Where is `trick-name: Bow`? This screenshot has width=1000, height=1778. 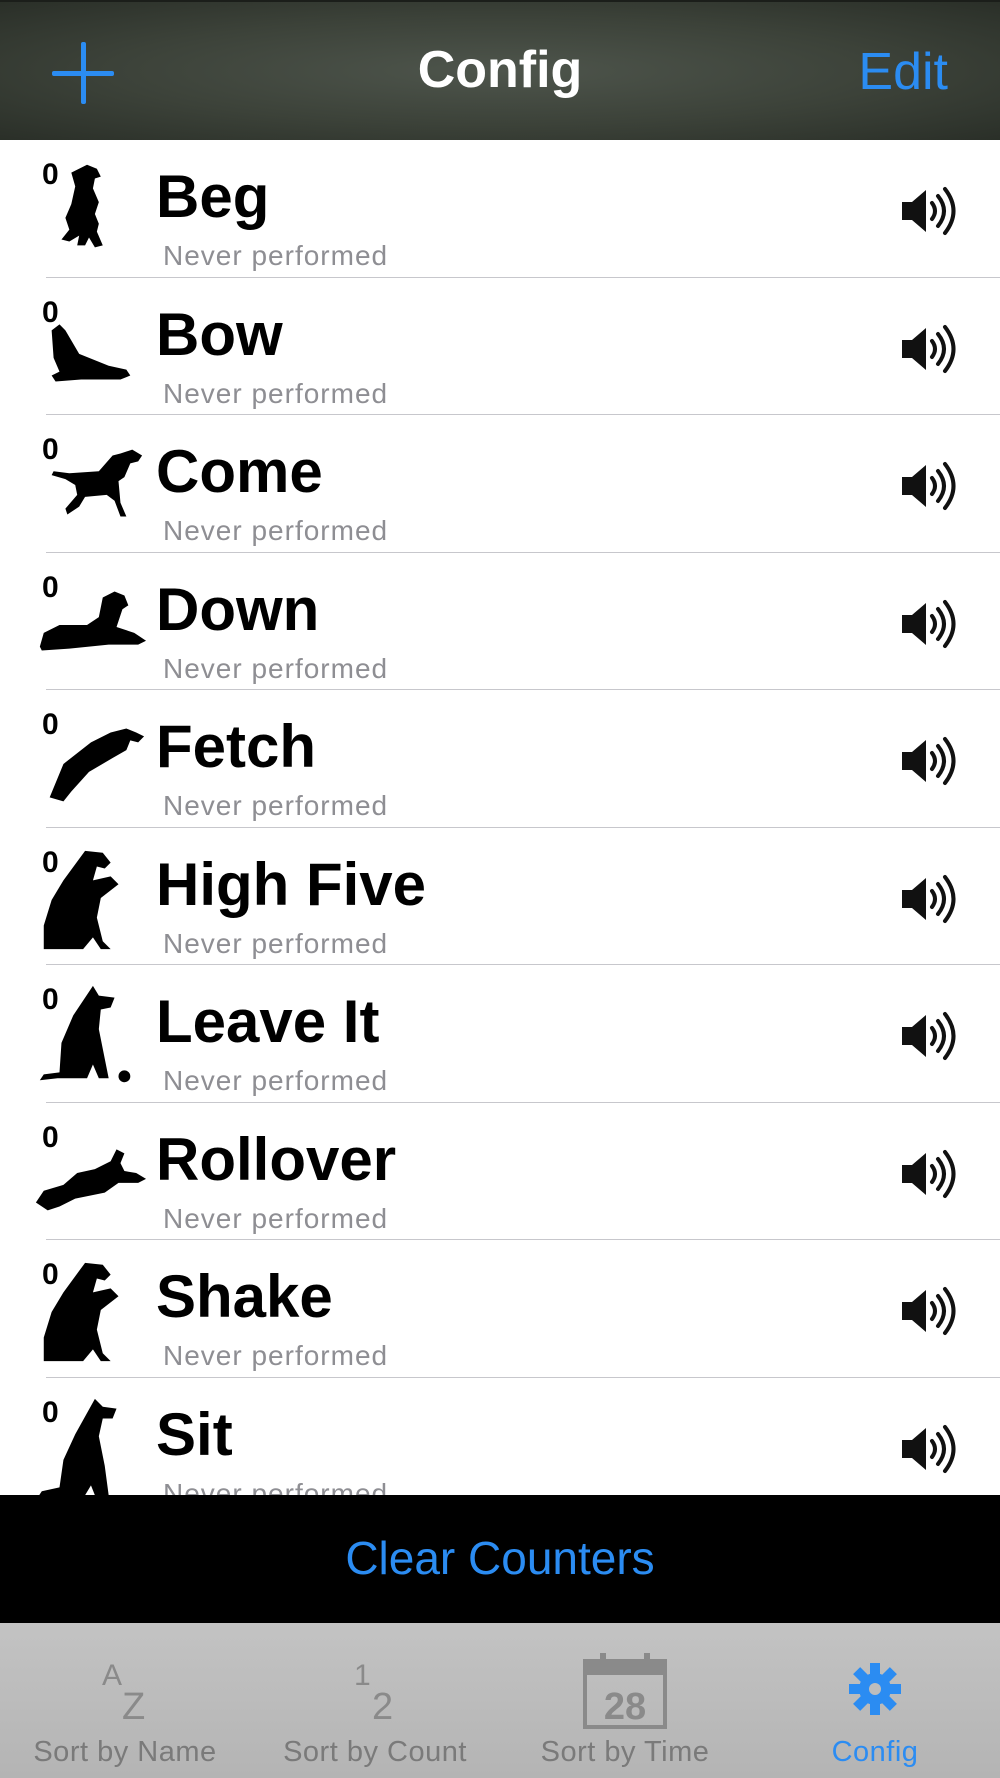
trick-name: Bow is located at coordinates (219, 334).